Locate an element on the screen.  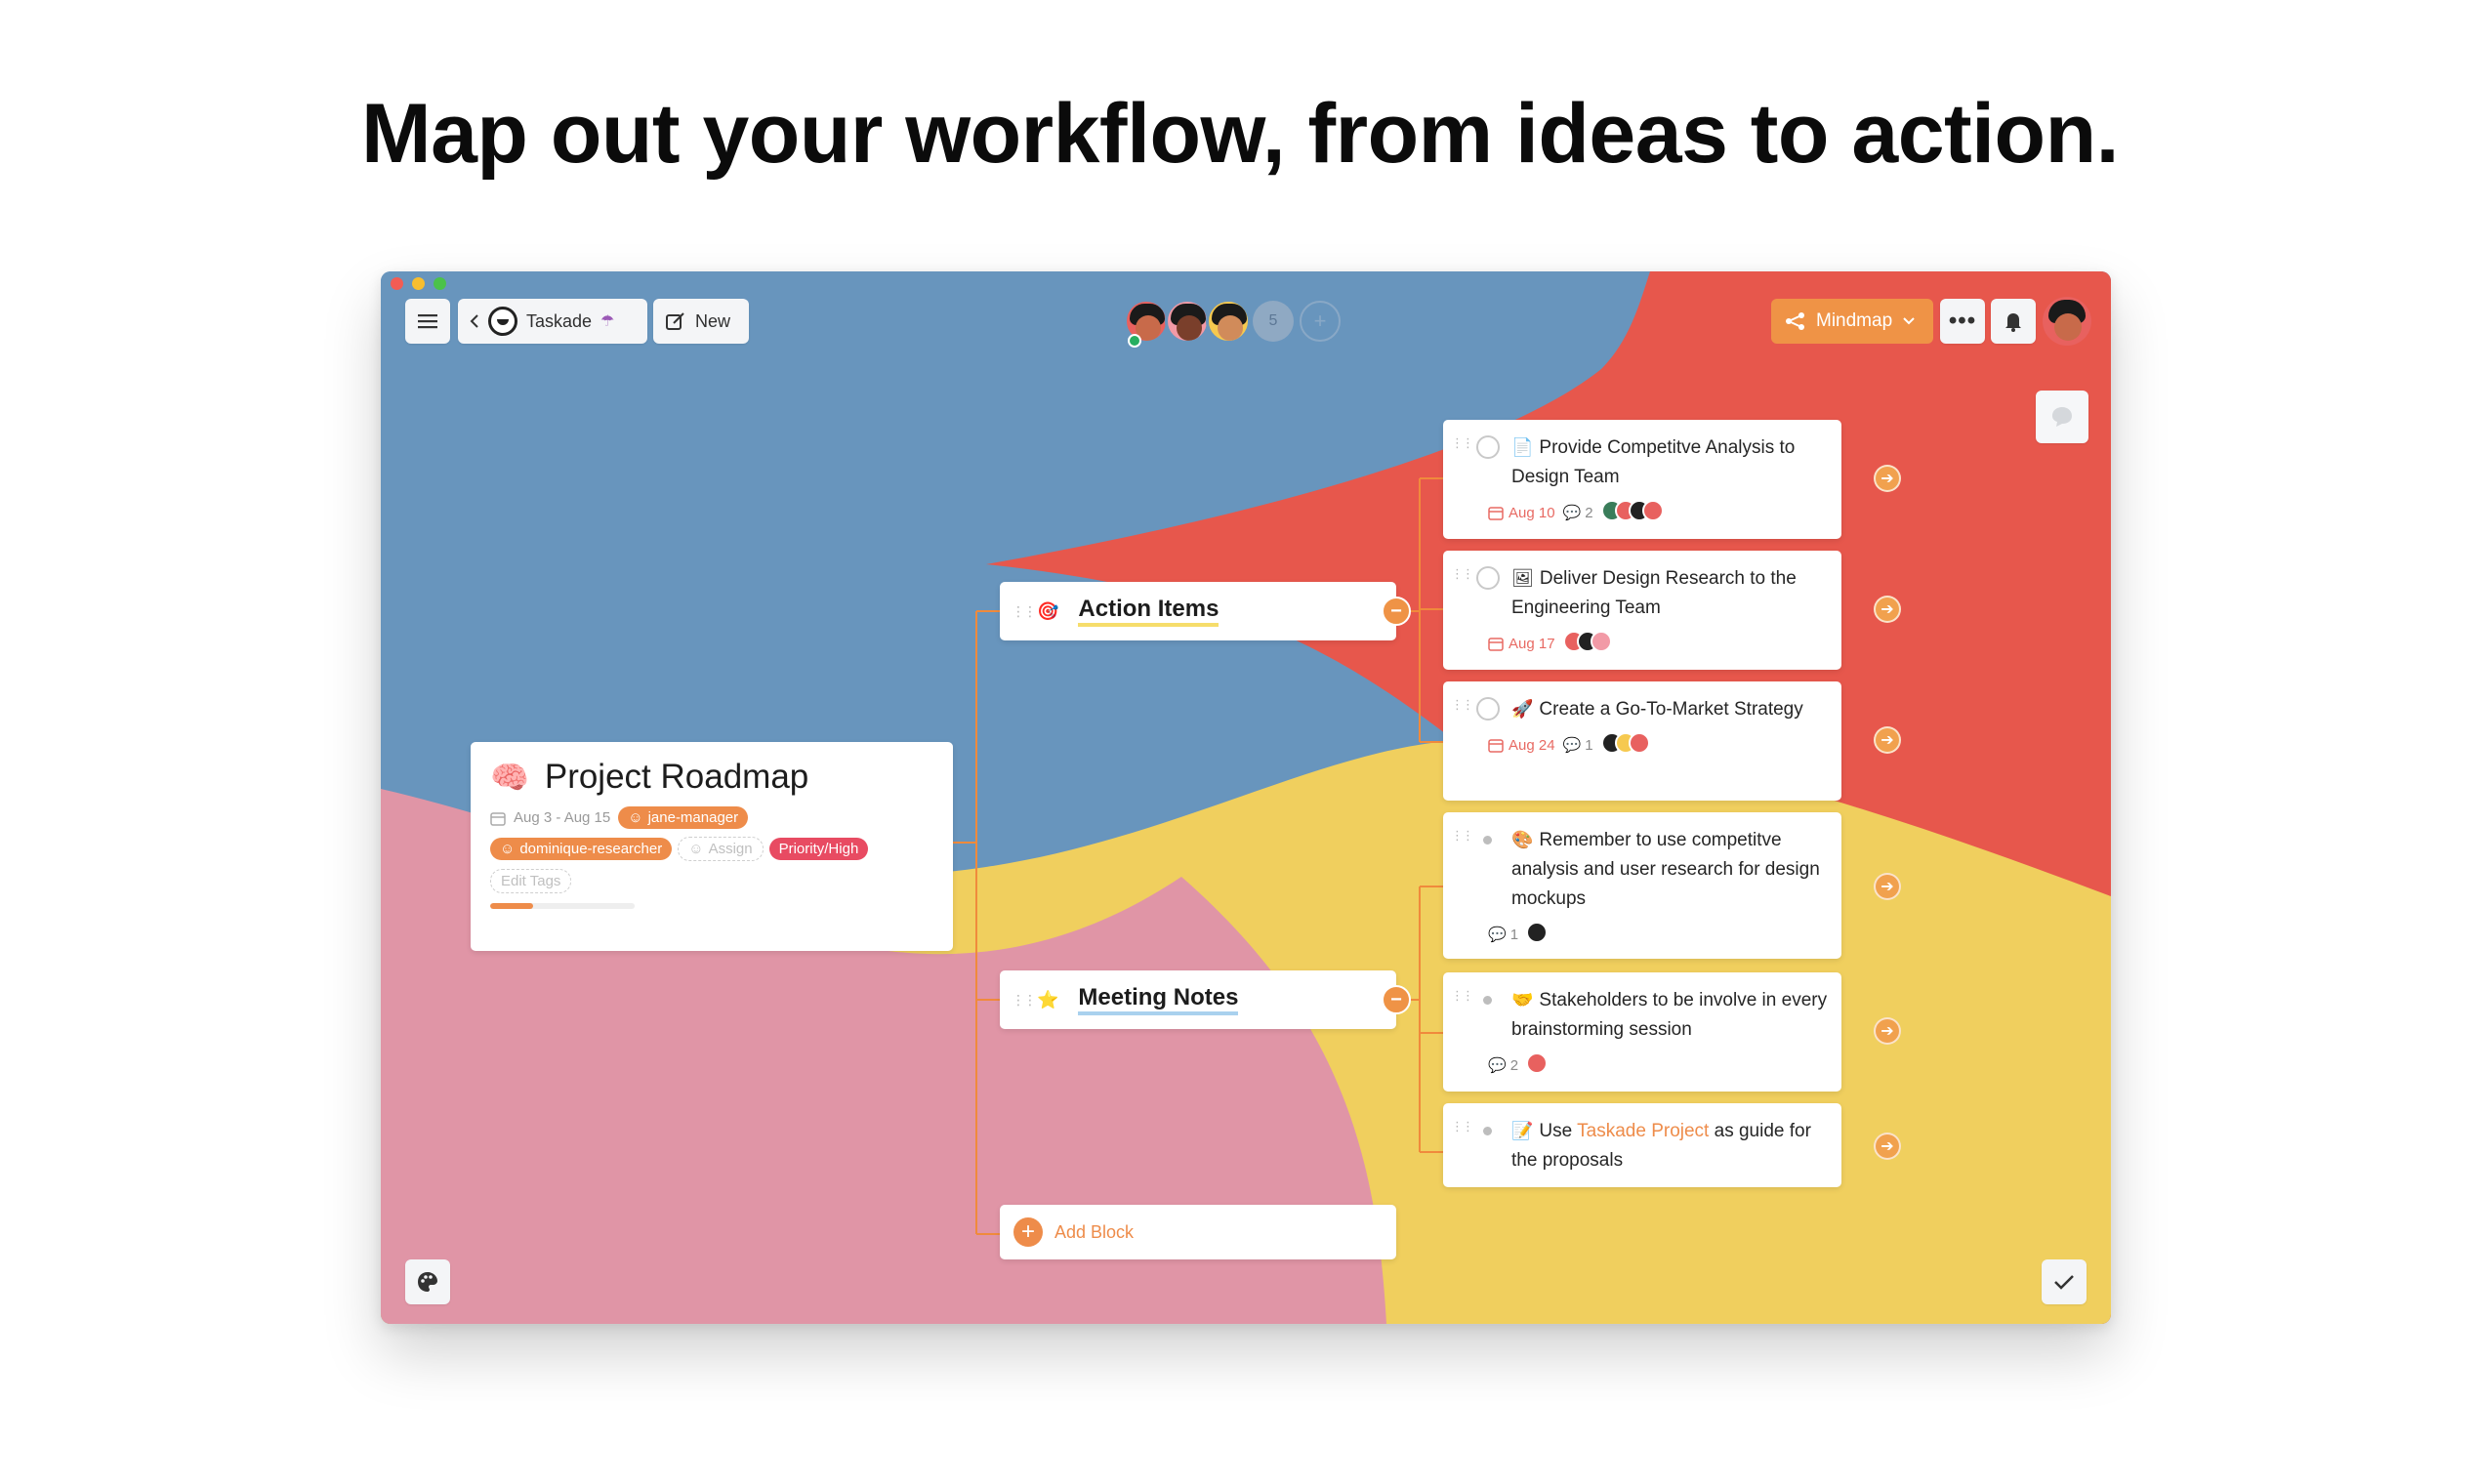
close-window-button is located at coordinates (397, 283).